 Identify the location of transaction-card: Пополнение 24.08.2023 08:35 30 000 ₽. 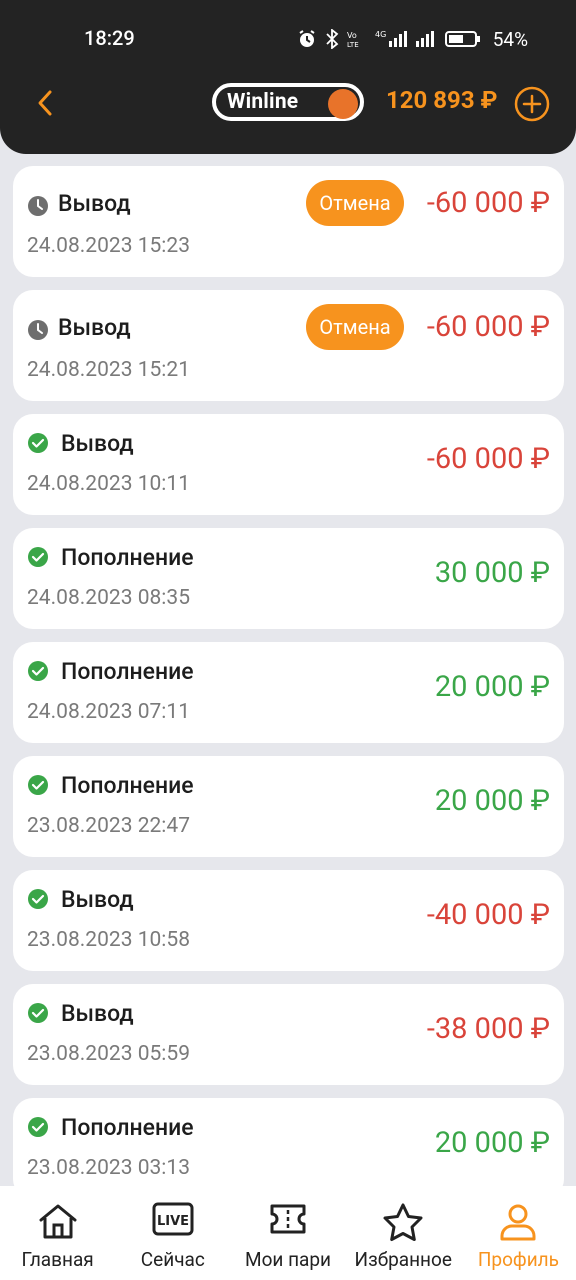
(288, 578).